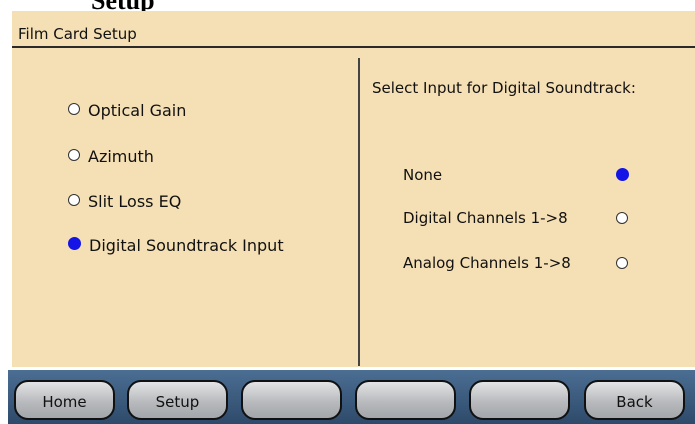 This screenshot has width=695, height=424. Describe the element at coordinates (423, 175) in the screenshot. I see `option-none-label: None` at that location.